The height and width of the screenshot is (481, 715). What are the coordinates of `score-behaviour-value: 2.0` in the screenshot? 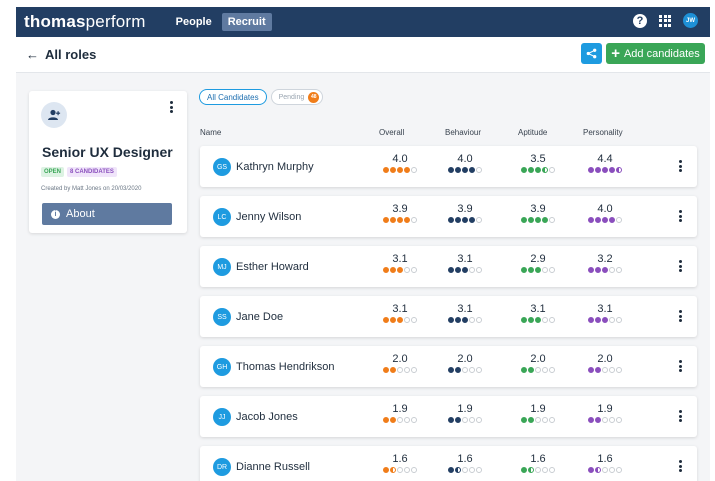 It's located at (465, 359).